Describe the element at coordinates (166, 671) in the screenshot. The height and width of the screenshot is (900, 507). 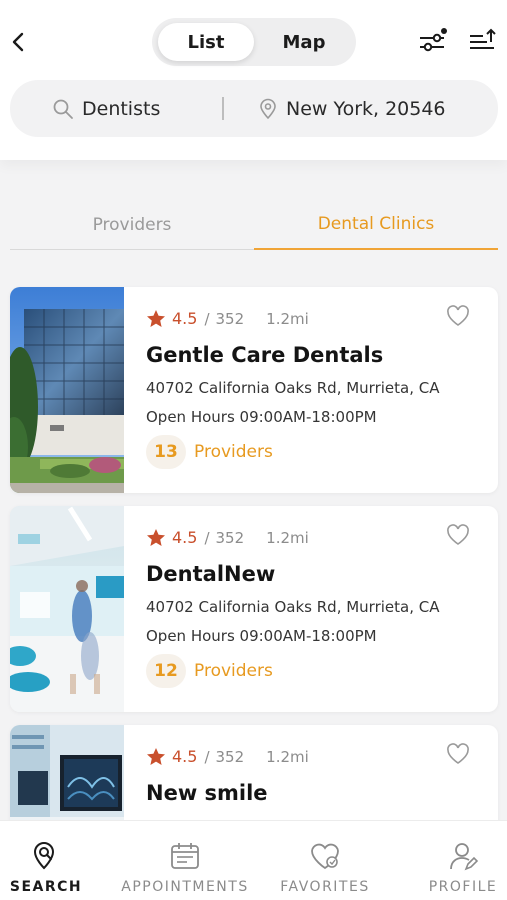
I see `providers-count-badge: 12` at that location.